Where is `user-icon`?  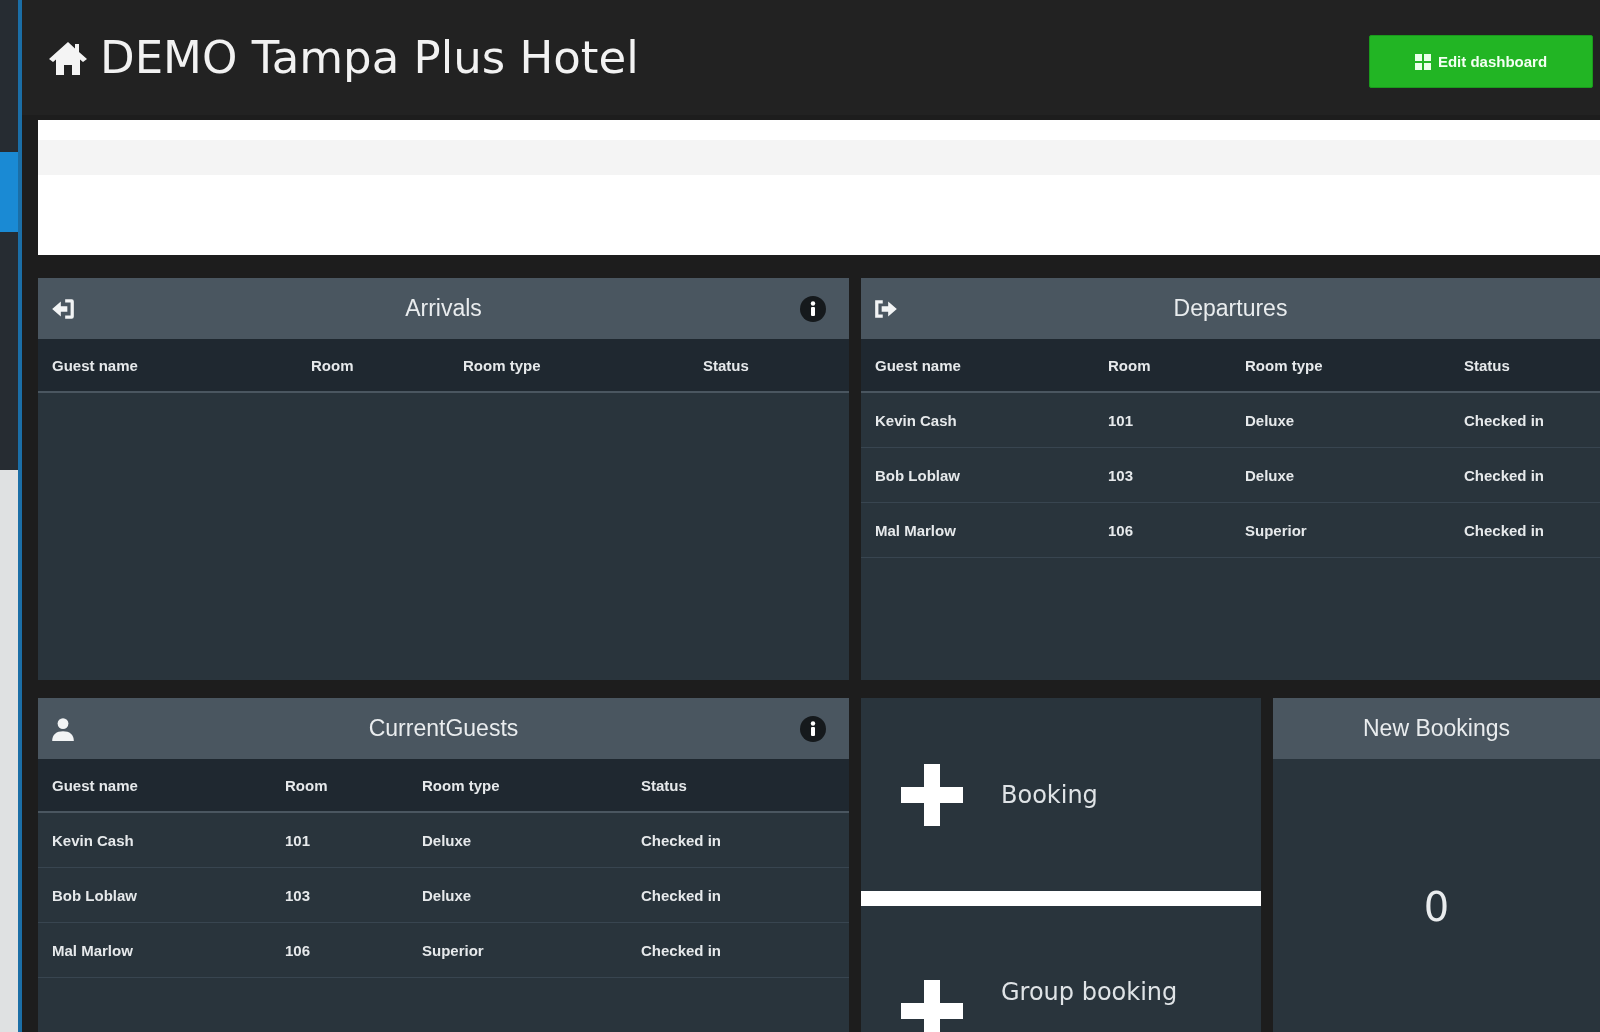
user-icon is located at coordinates (63, 729).